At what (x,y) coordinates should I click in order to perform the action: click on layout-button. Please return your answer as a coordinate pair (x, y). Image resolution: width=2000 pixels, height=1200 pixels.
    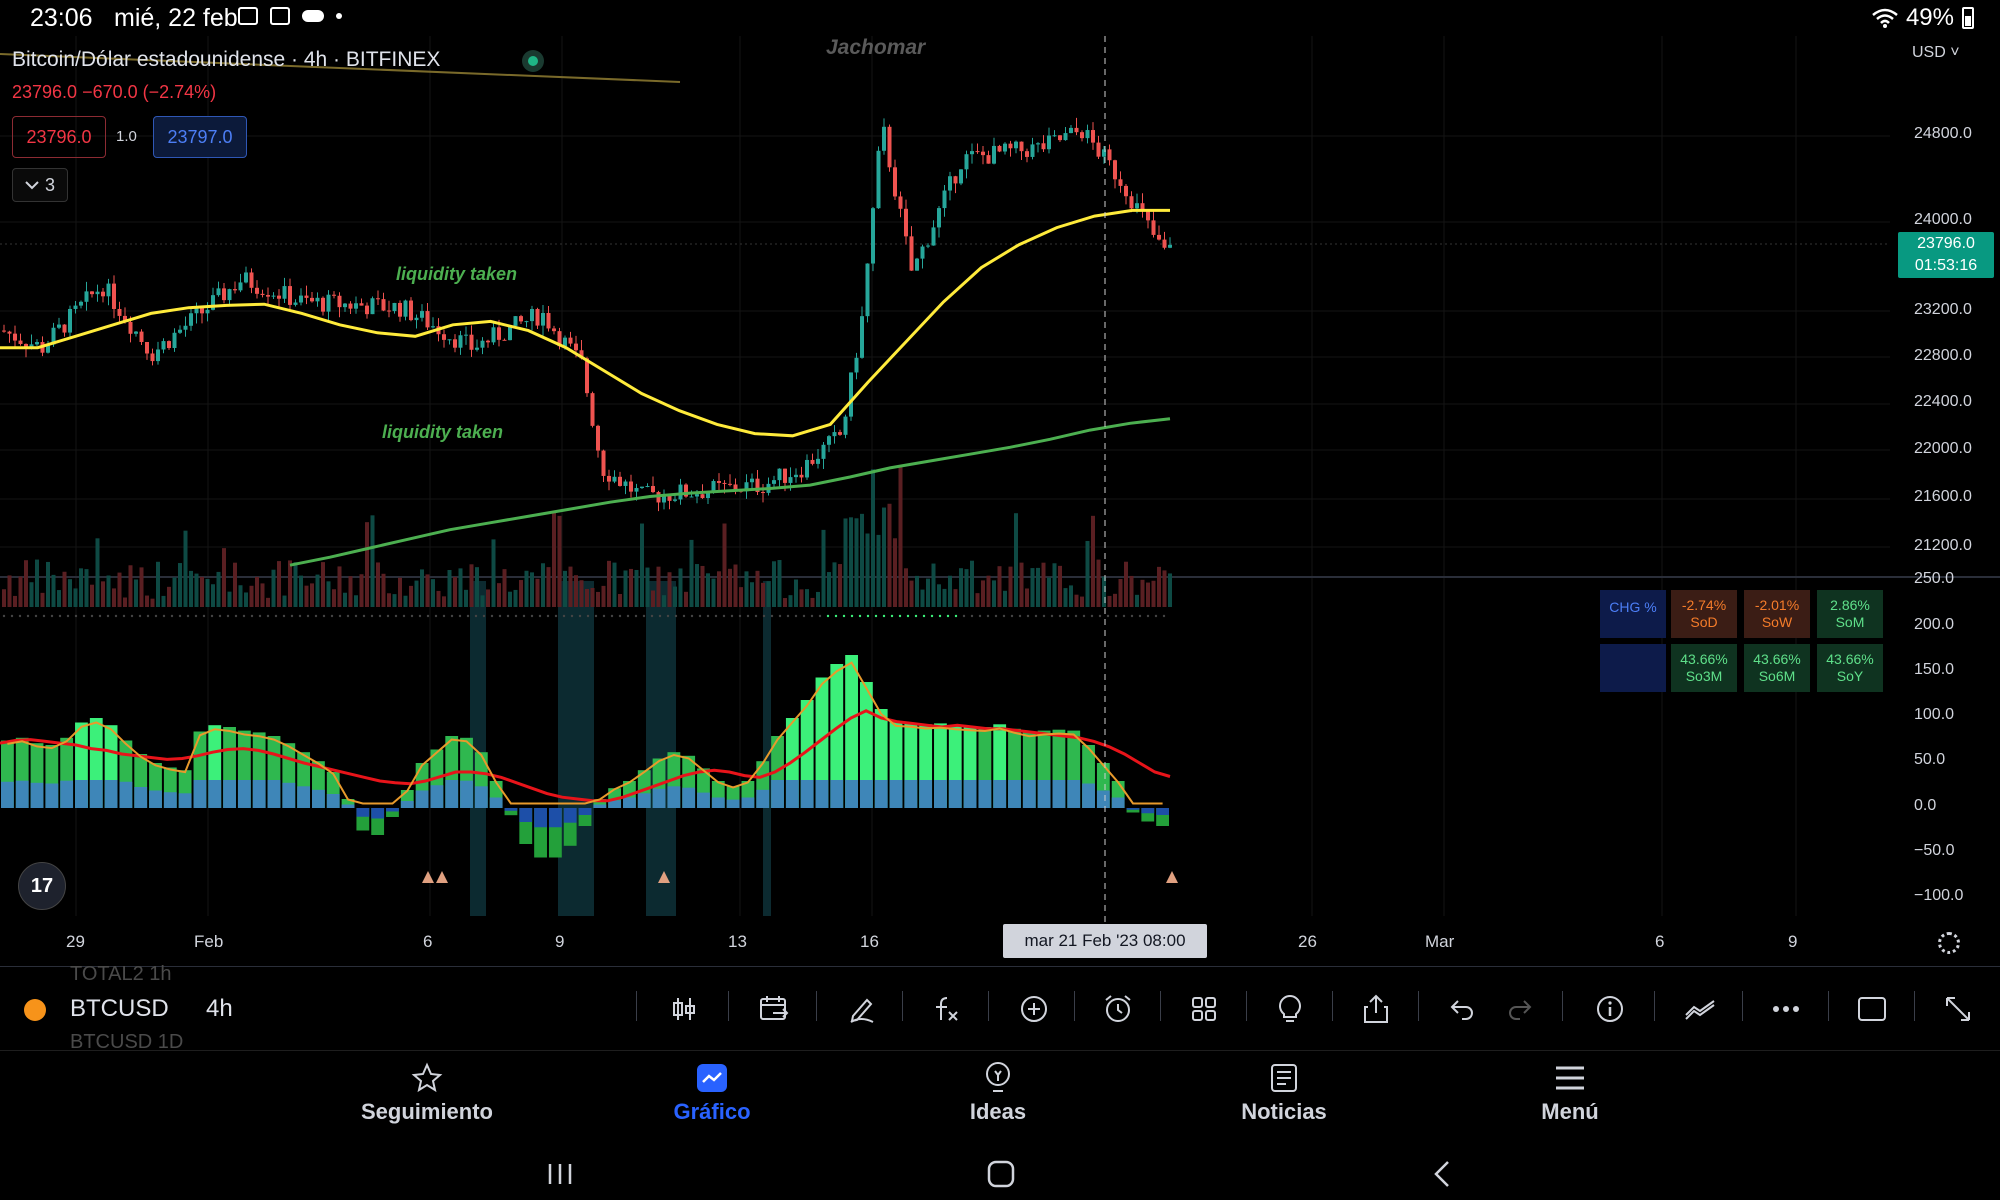
    Looking at the image, I should click on (1204, 1009).